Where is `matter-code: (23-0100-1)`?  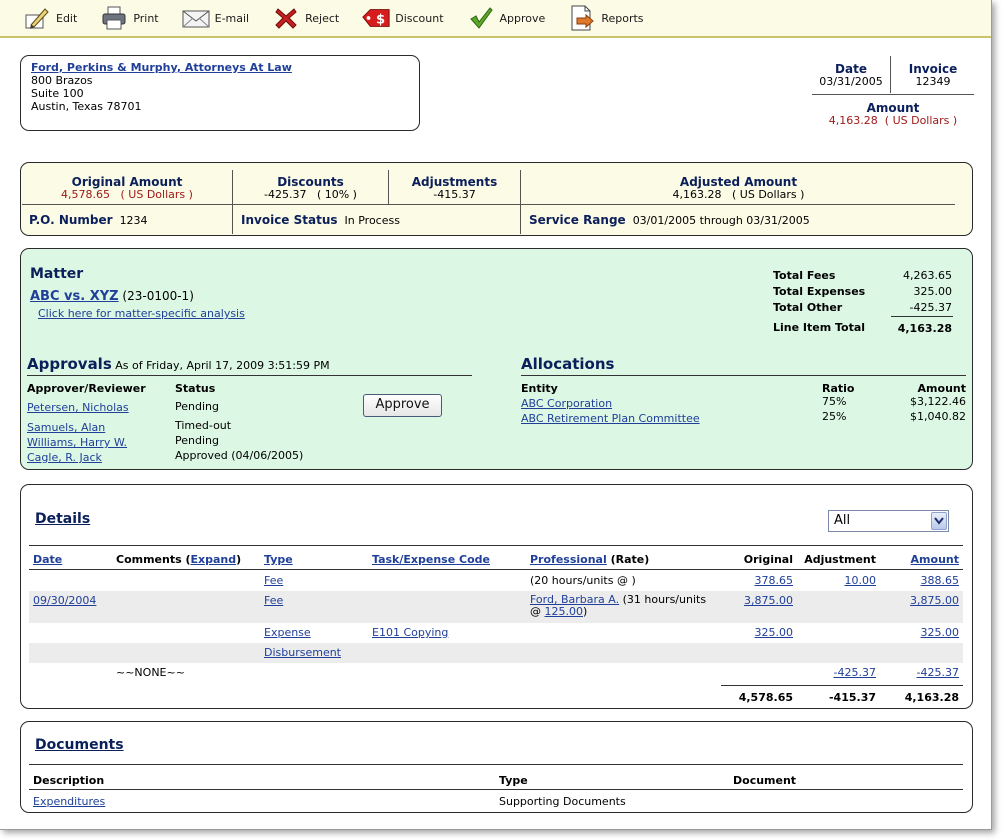
matter-code: (23-0100-1) is located at coordinates (158, 296).